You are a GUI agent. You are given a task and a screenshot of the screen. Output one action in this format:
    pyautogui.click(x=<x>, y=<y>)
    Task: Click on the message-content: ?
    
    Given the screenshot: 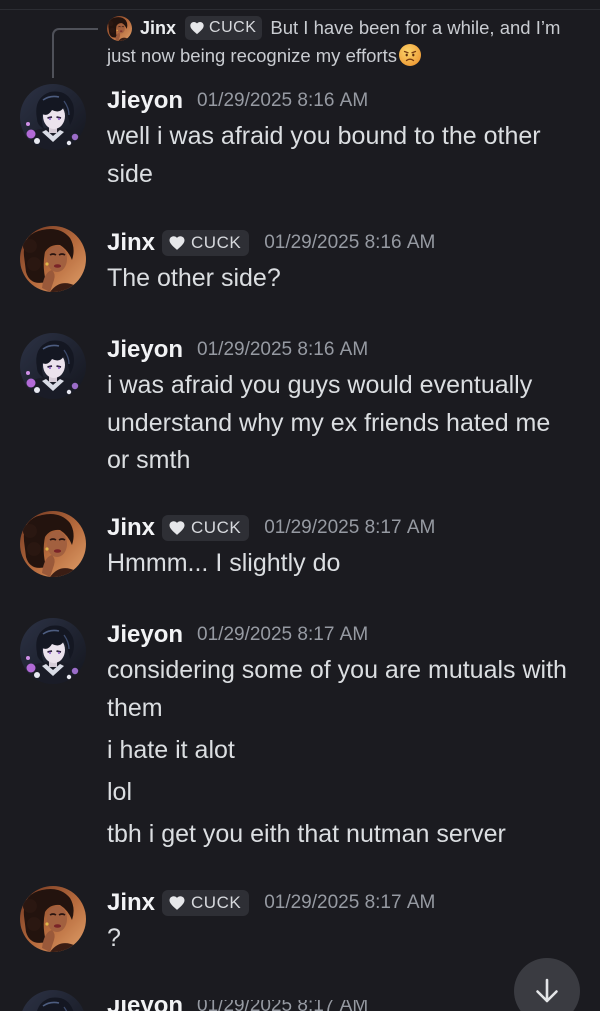 What is the action you would take?
    pyautogui.click(x=340, y=939)
    